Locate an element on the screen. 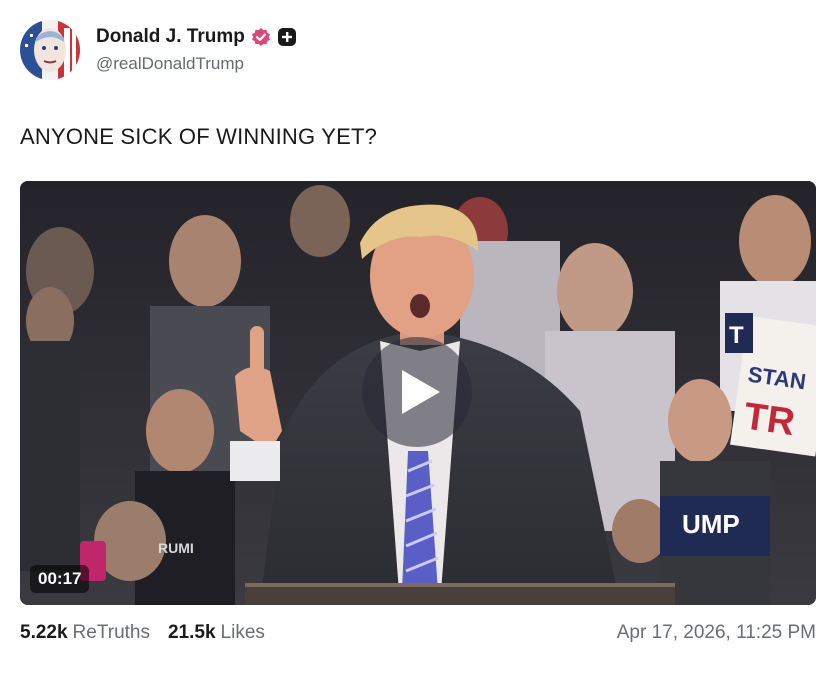  shirt-text: RUMI is located at coordinates (176, 548).